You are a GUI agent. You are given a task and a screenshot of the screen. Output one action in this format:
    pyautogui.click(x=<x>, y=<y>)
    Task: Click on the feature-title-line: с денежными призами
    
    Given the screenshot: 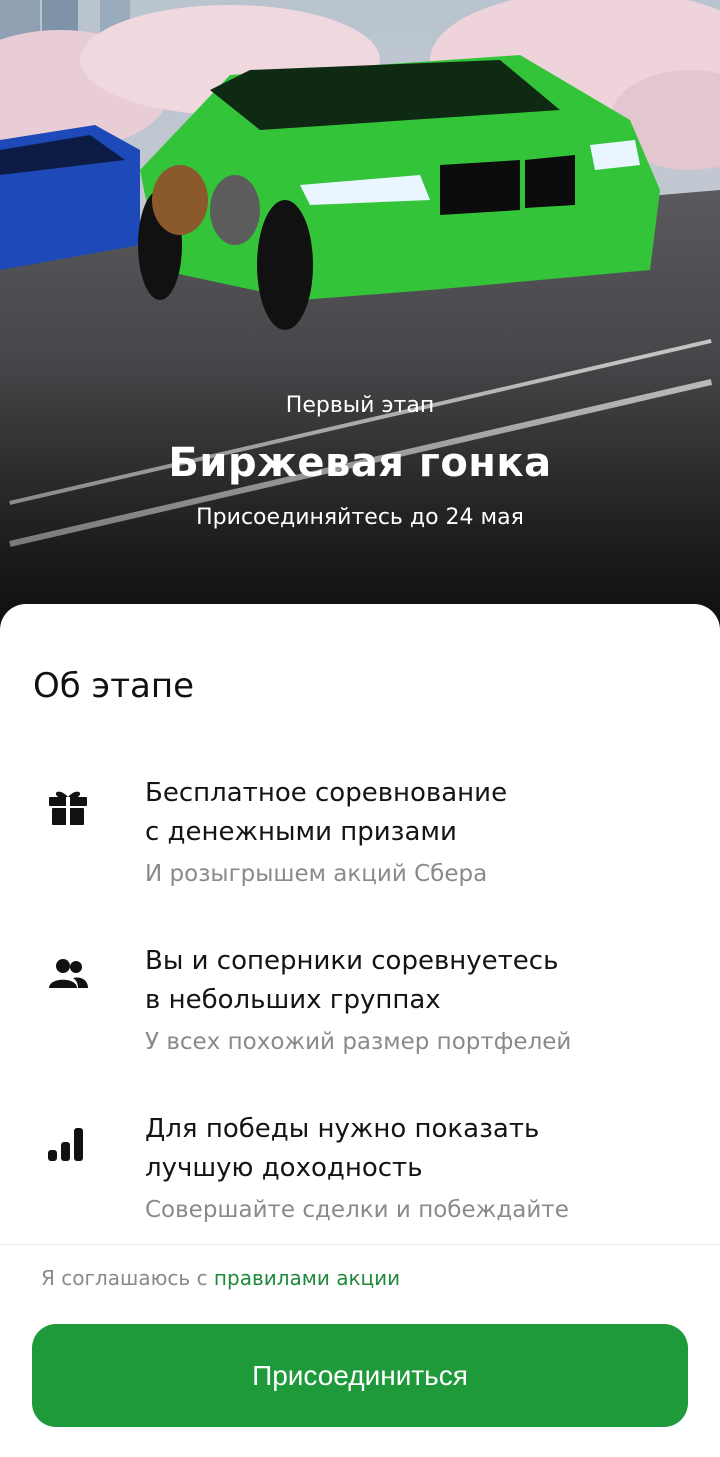 What is the action you would take?
    pyautogui.click(x=301, y=832)
    